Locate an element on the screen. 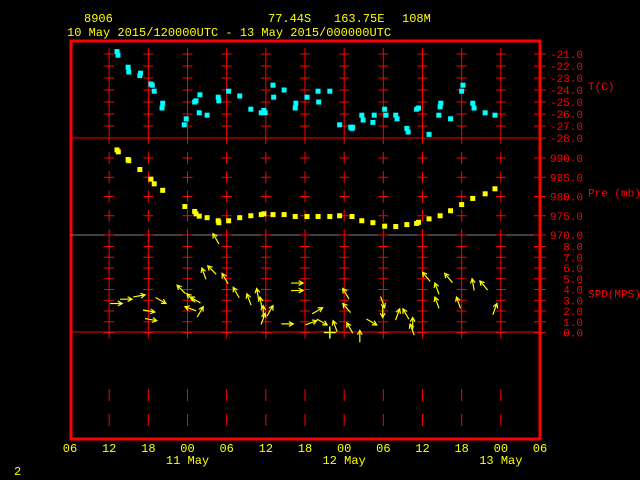 This screenshot has width=640, height=480. y-tick-label: -22.0 is located at coordinates (566, 68).